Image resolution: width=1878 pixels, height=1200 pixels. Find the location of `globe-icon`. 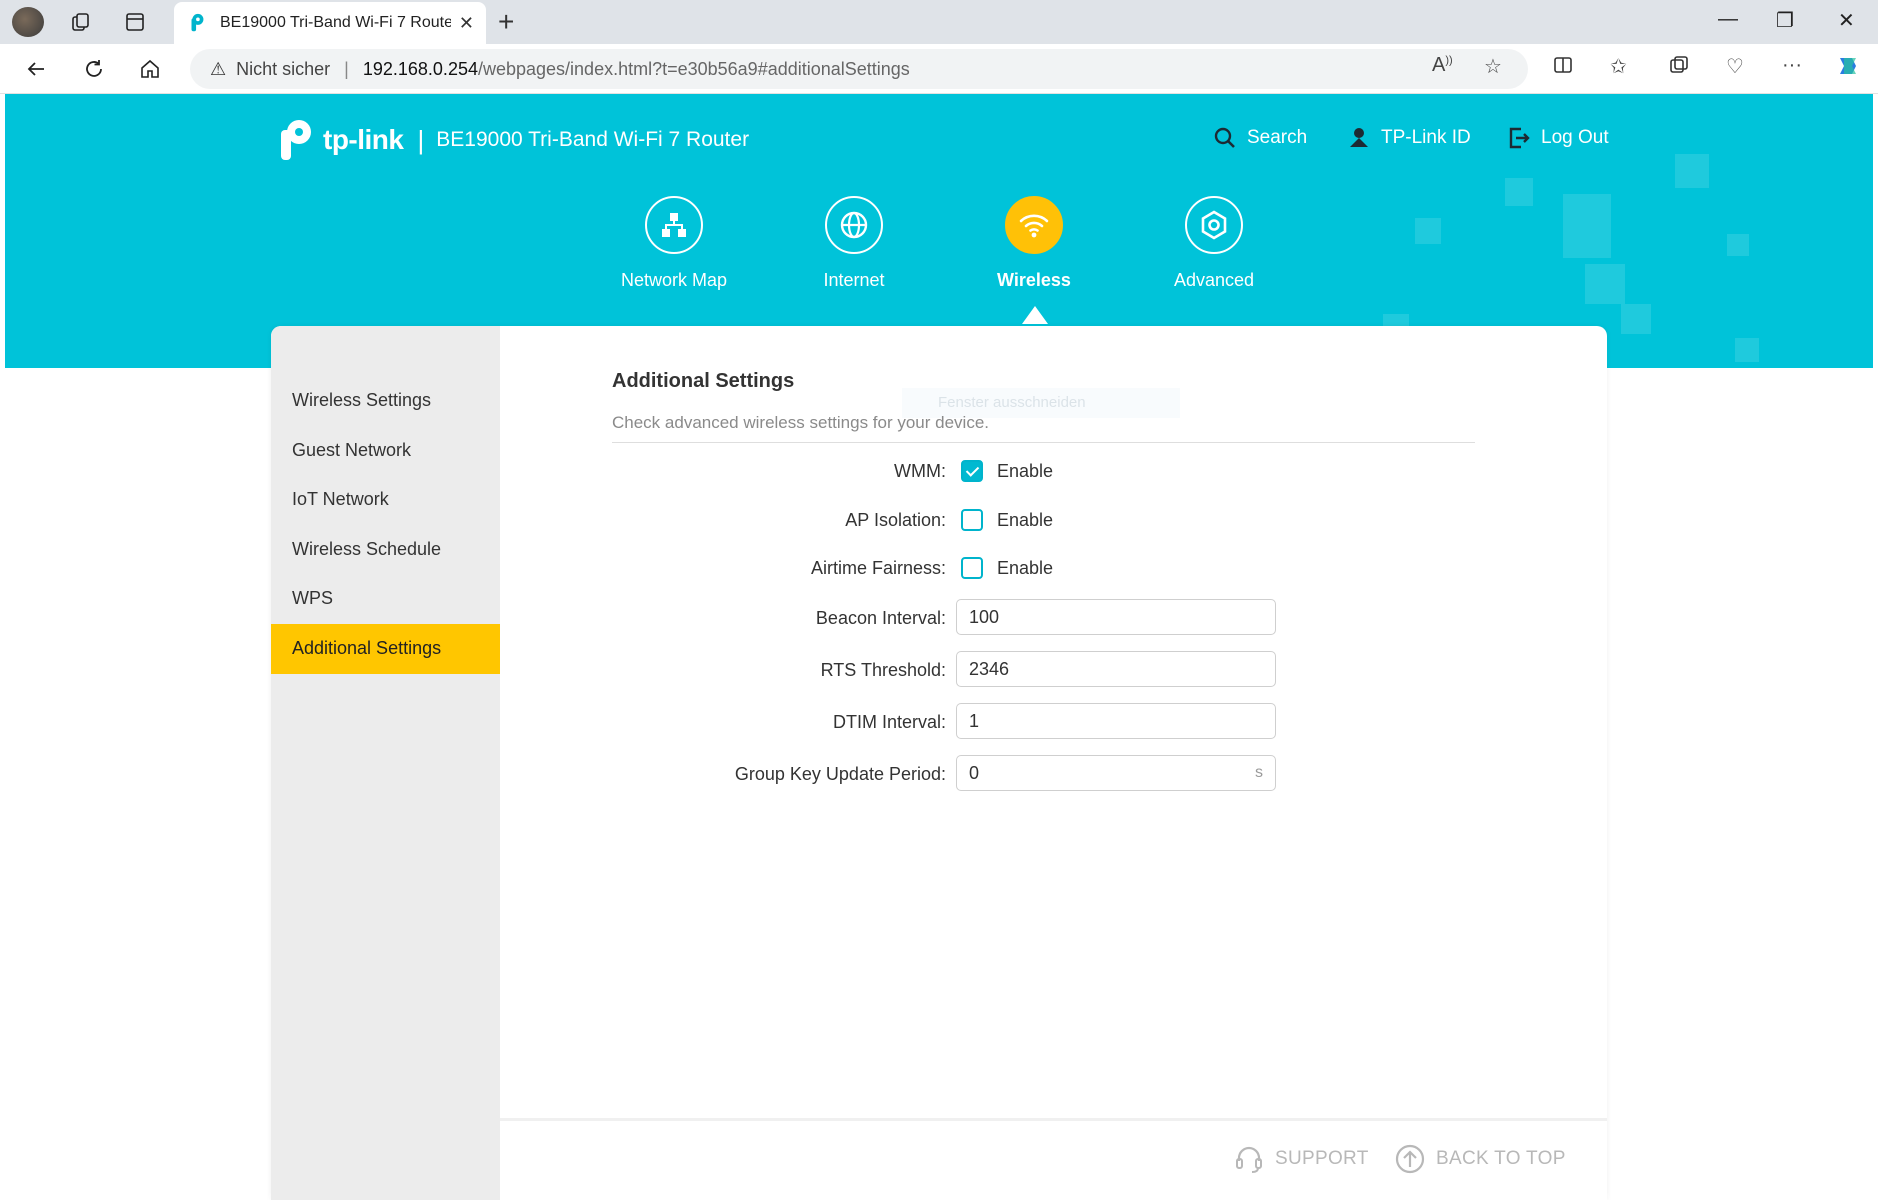

globe-icon is located at coordinates (854, 225).